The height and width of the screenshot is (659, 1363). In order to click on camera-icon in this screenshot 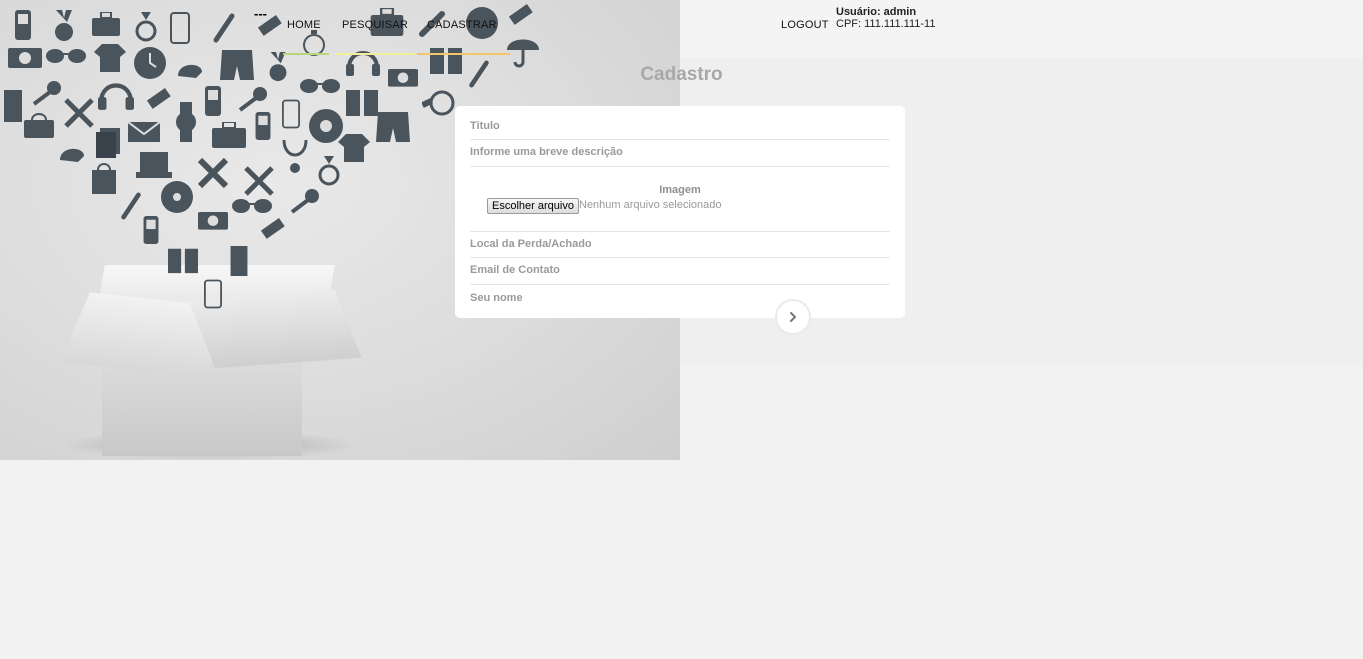, I will do `click(213, 220)`.